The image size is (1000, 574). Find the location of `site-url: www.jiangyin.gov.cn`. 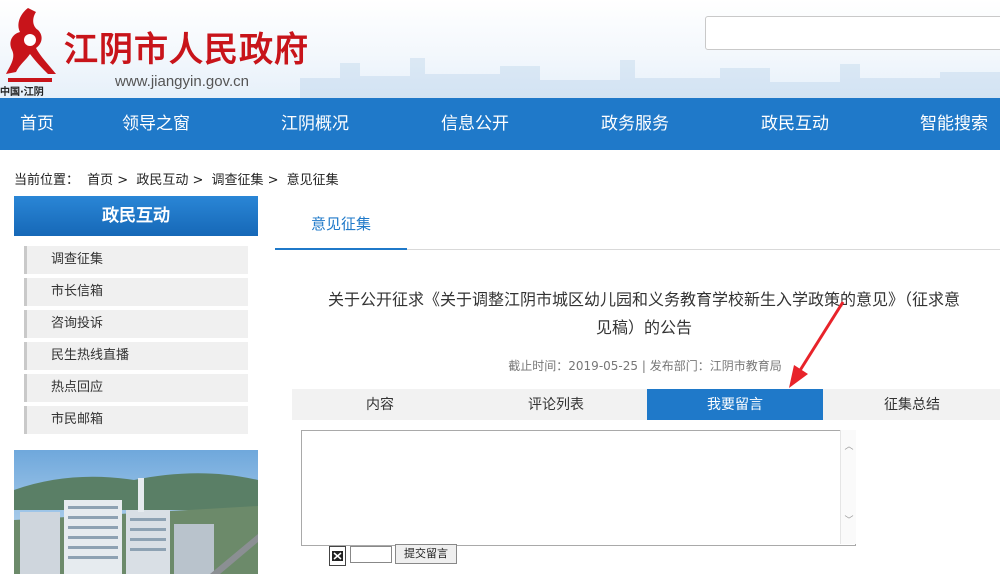

site-url: www.jiangyin.gov.cn is located at coordinates (182, 81).